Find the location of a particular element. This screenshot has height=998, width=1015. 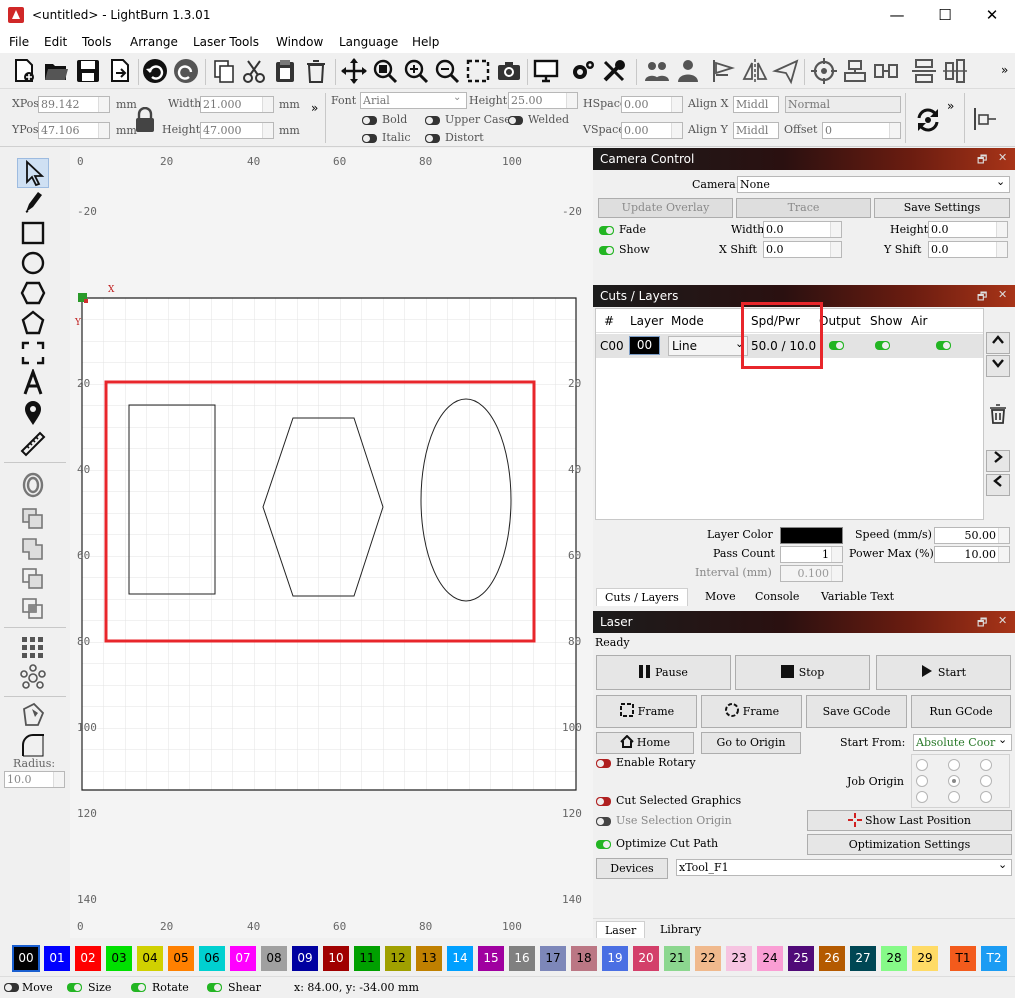

palette-swatch-t1: T1 is located at coordinates (963, 958).